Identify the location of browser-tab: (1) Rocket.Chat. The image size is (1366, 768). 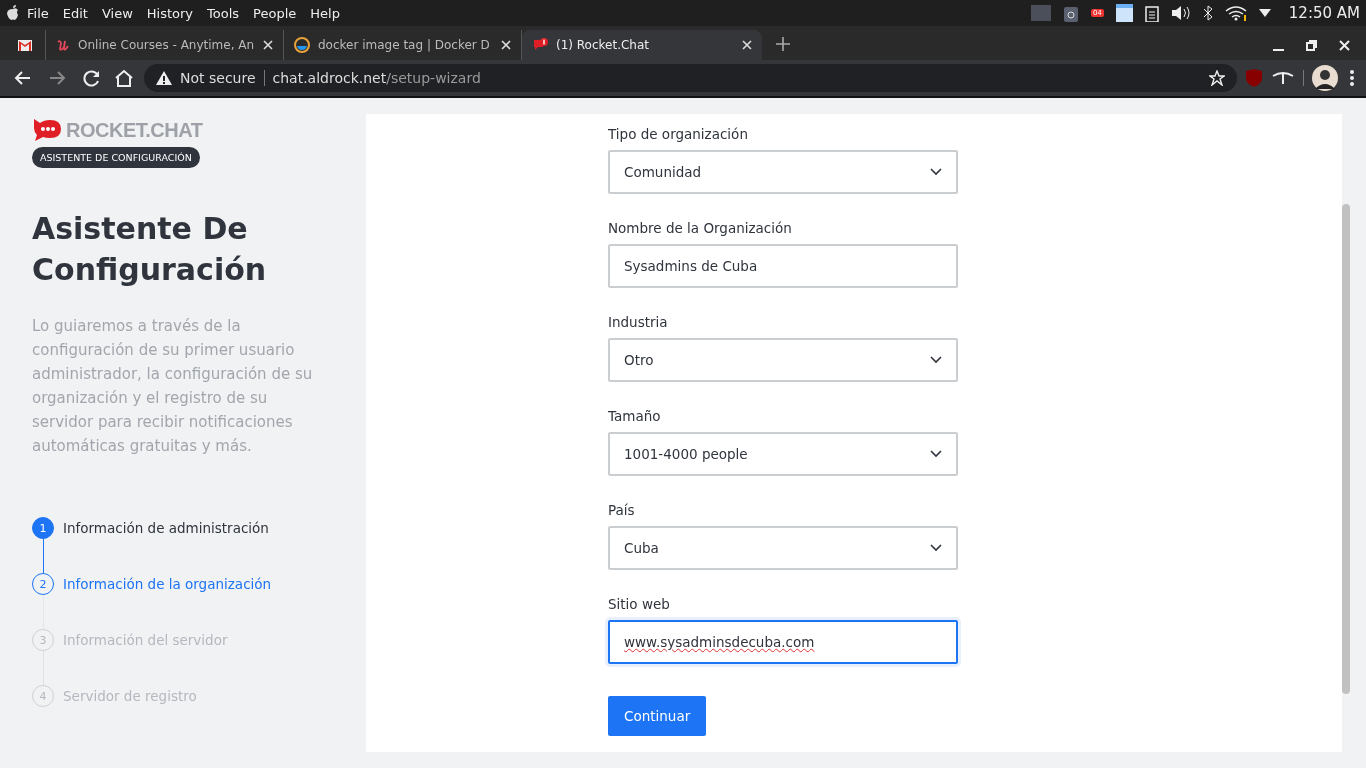
(642, 45).